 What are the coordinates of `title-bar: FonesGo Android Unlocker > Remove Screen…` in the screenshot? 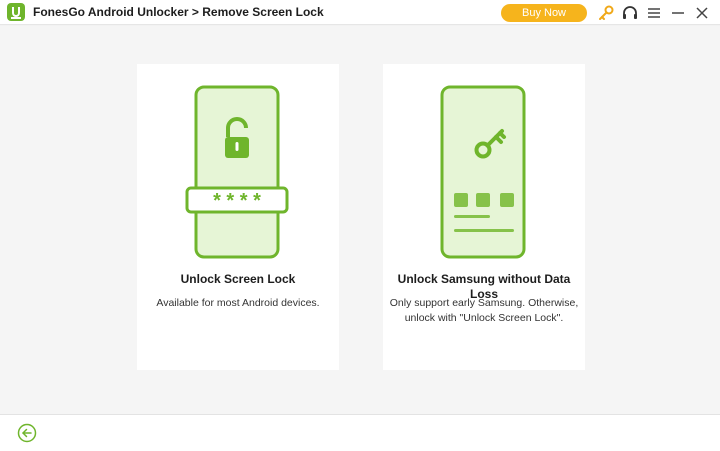 It's located at (360, 12).